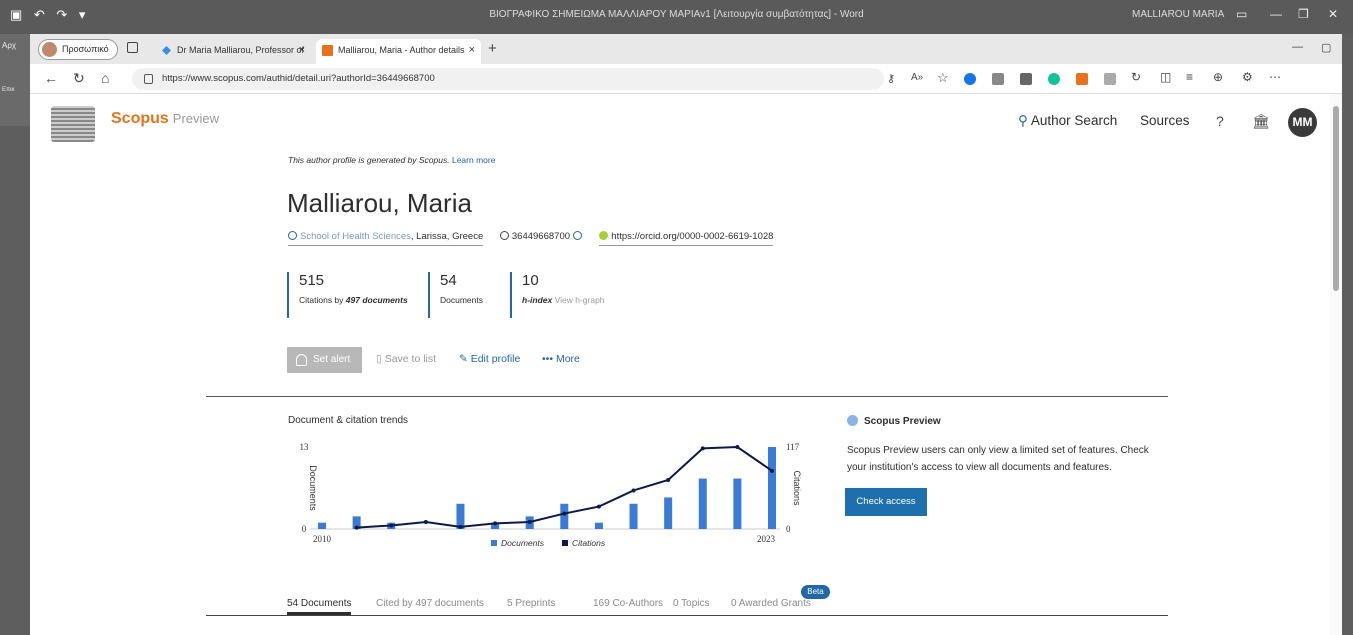 Image resolution: width=1353 pixels, height=635 pixels. Describe the element at coordinates (401, 50) in the screenshot. I see `tab-label: Malliarou, Maria - Author details` at that location.